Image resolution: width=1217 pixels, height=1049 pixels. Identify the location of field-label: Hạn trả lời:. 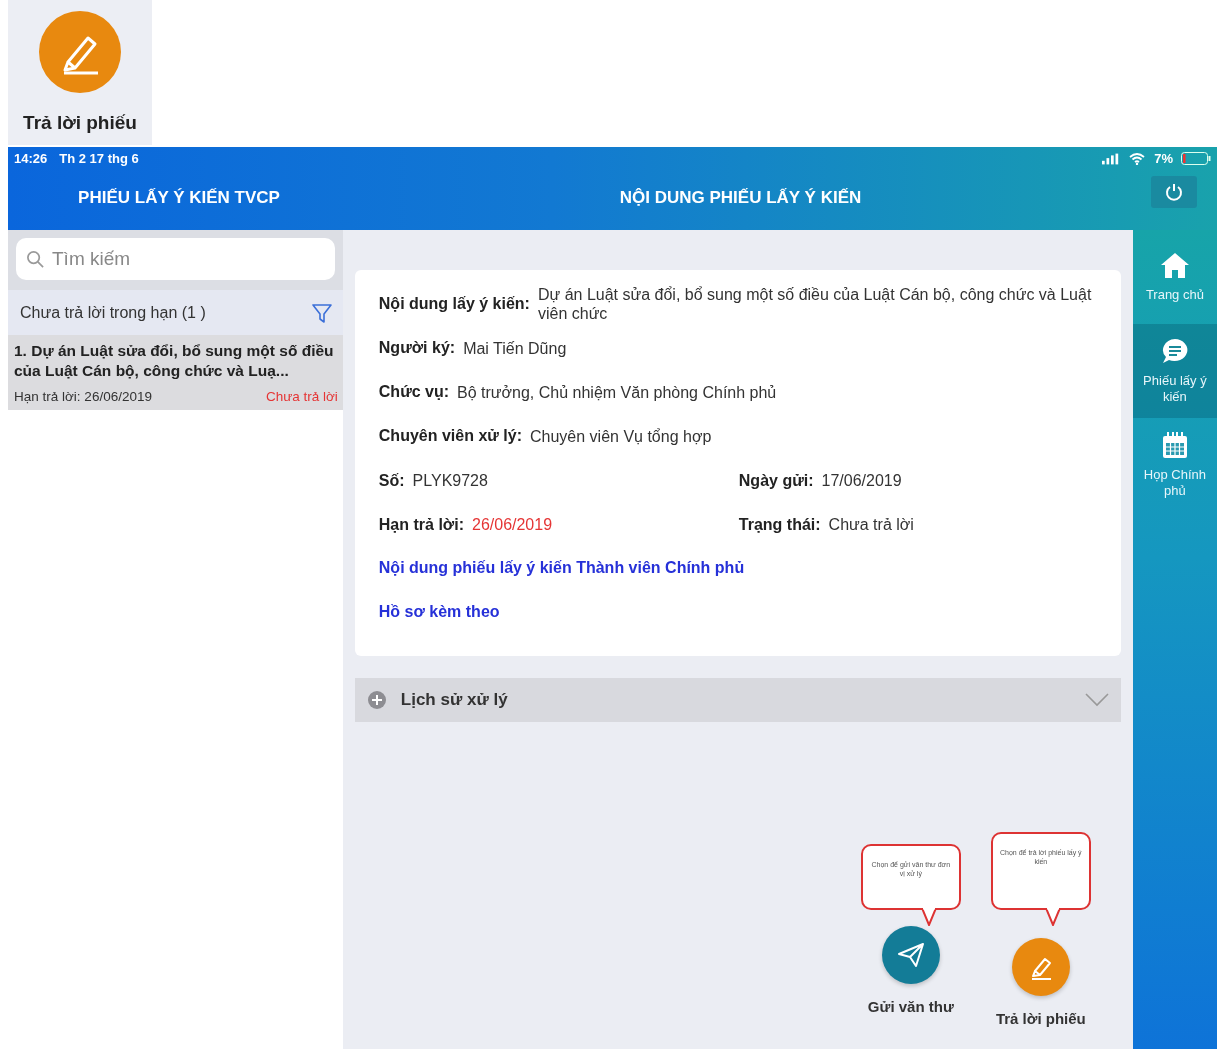
(421, 524).